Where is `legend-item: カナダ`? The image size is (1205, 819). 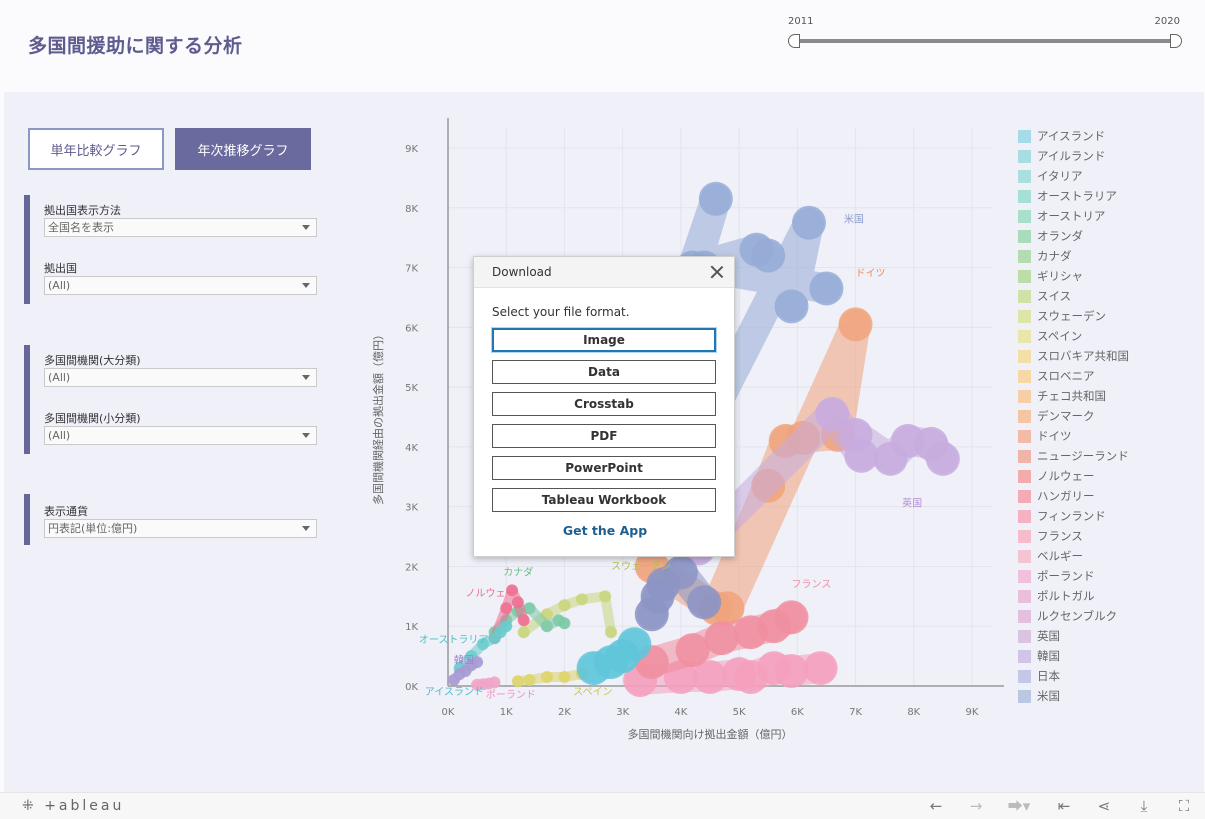 legend-item: カナダ is located at coordinates (1073, 256).